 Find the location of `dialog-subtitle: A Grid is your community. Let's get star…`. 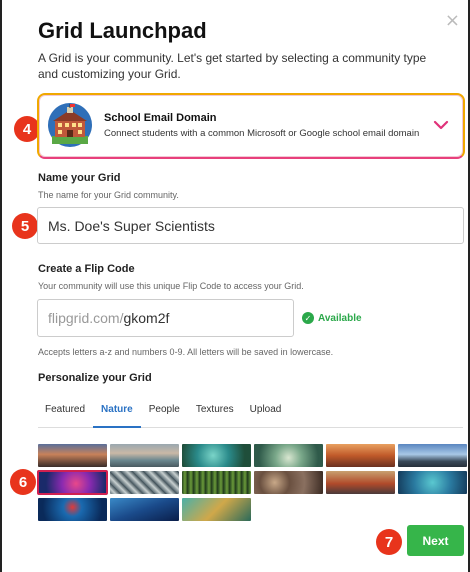

dialog-subtitle: A Grid is your community. Let's get star… is located at coordinates (232, 66).